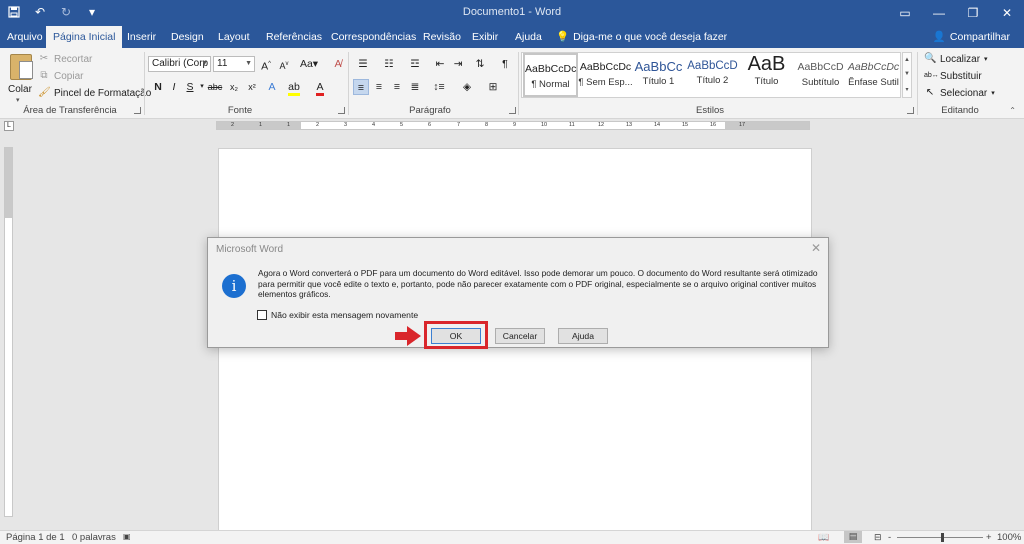 This screenshot has height=544, width=1024. What do you see at coordinates (234, 37) in the screenshot?
I see `tab-layout: Layout` at bounding box center [234, 37].